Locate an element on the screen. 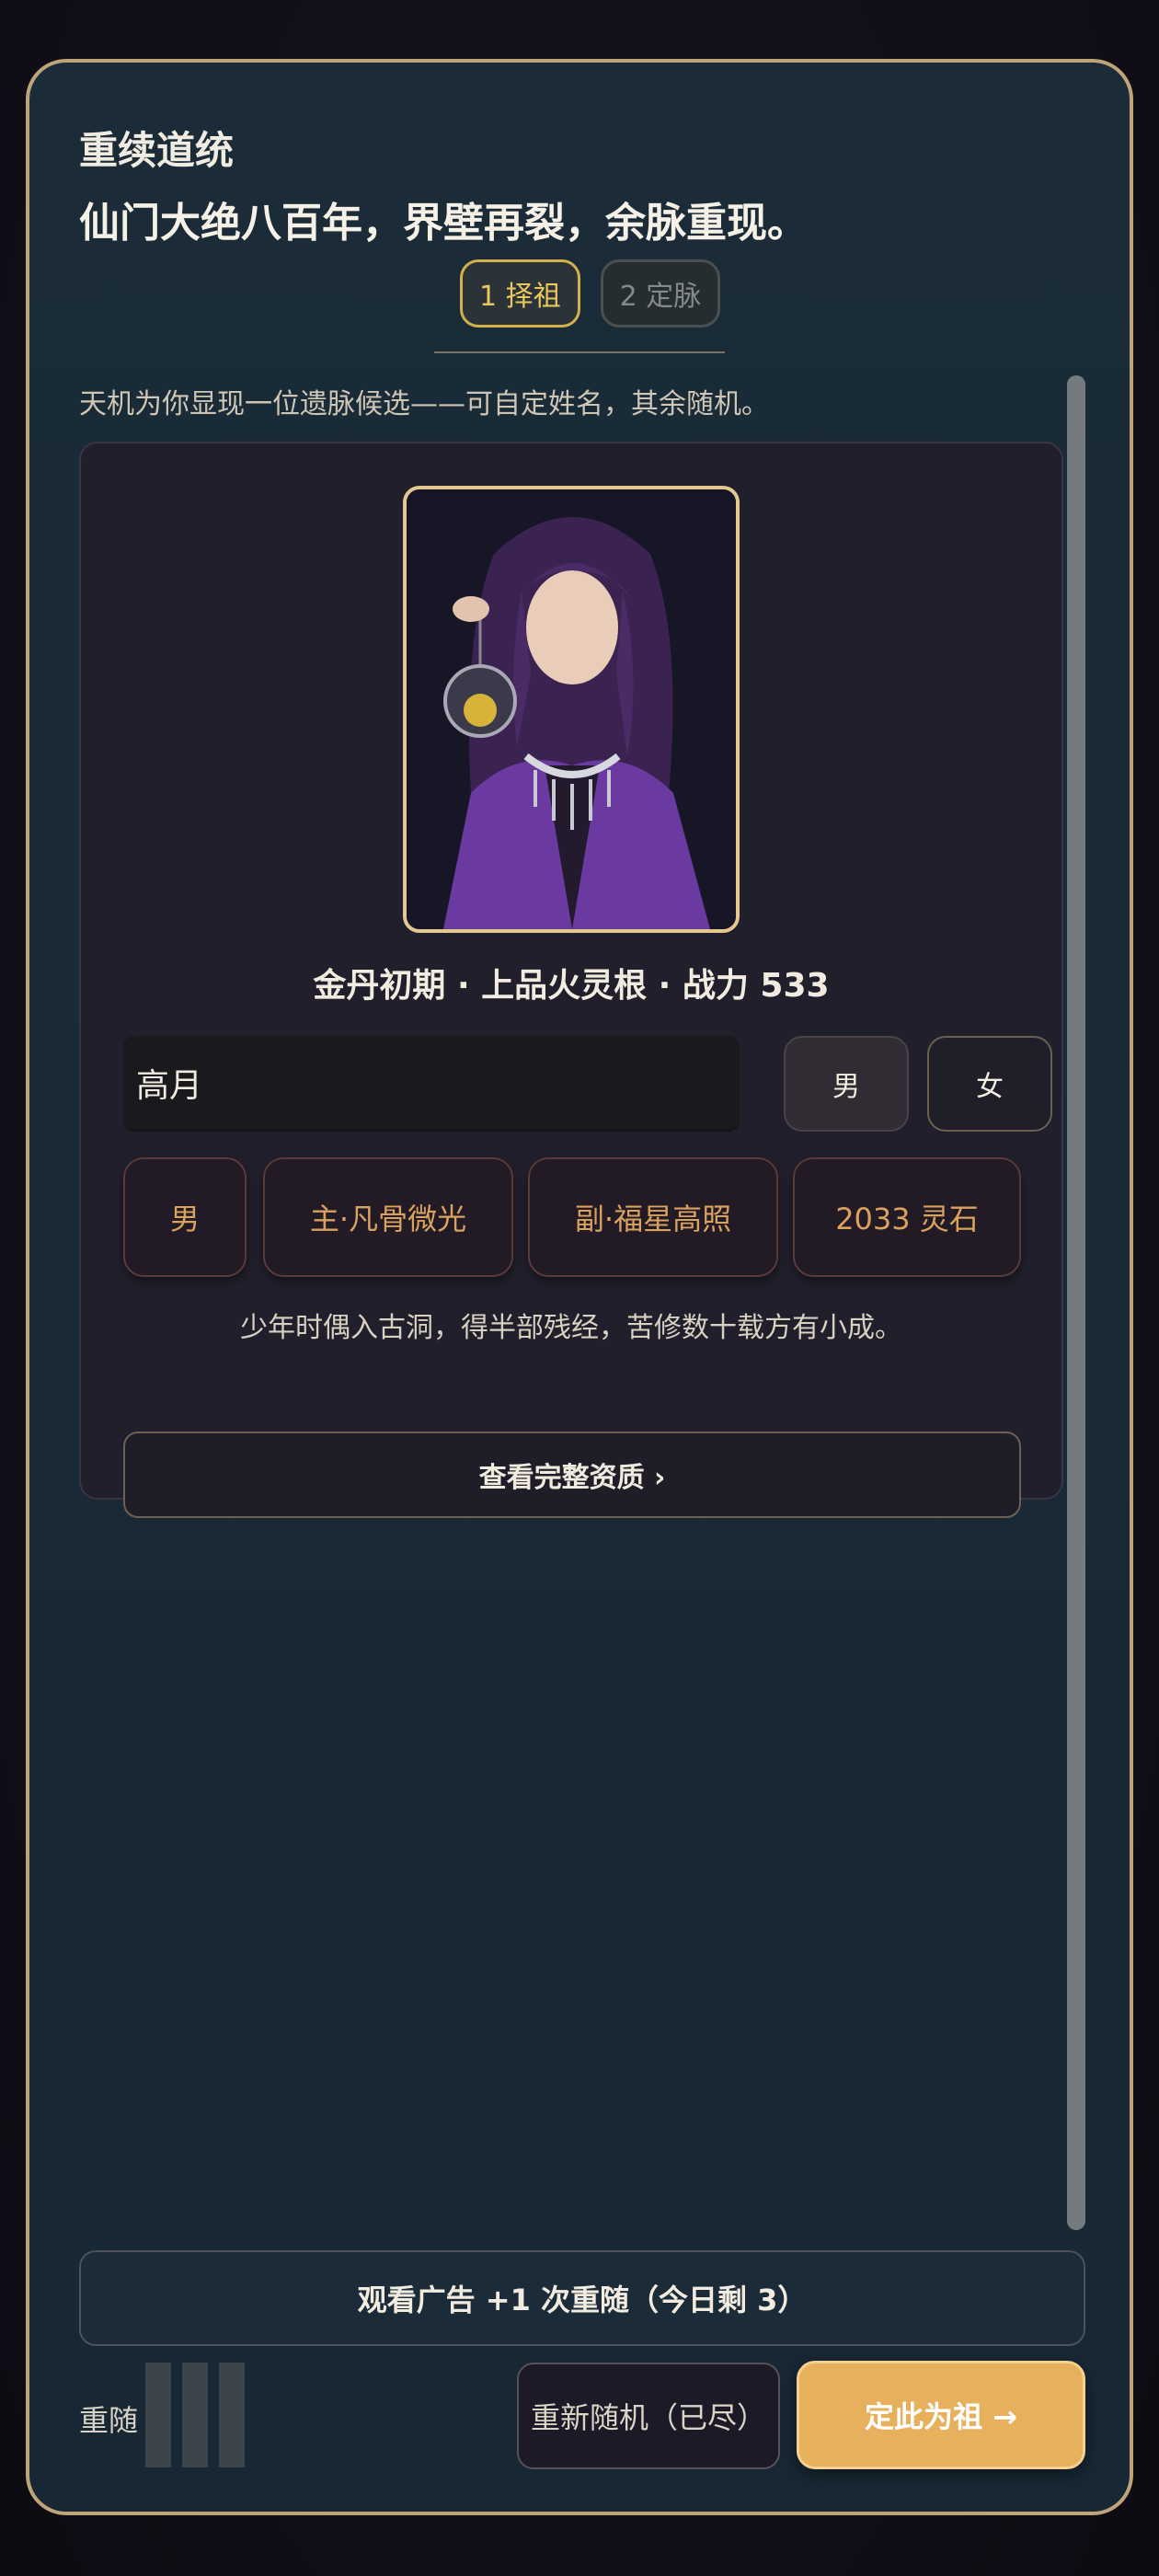 The height and width of the screenshot is (2576, 1159). name-input is located at coordinates (431, 1084).